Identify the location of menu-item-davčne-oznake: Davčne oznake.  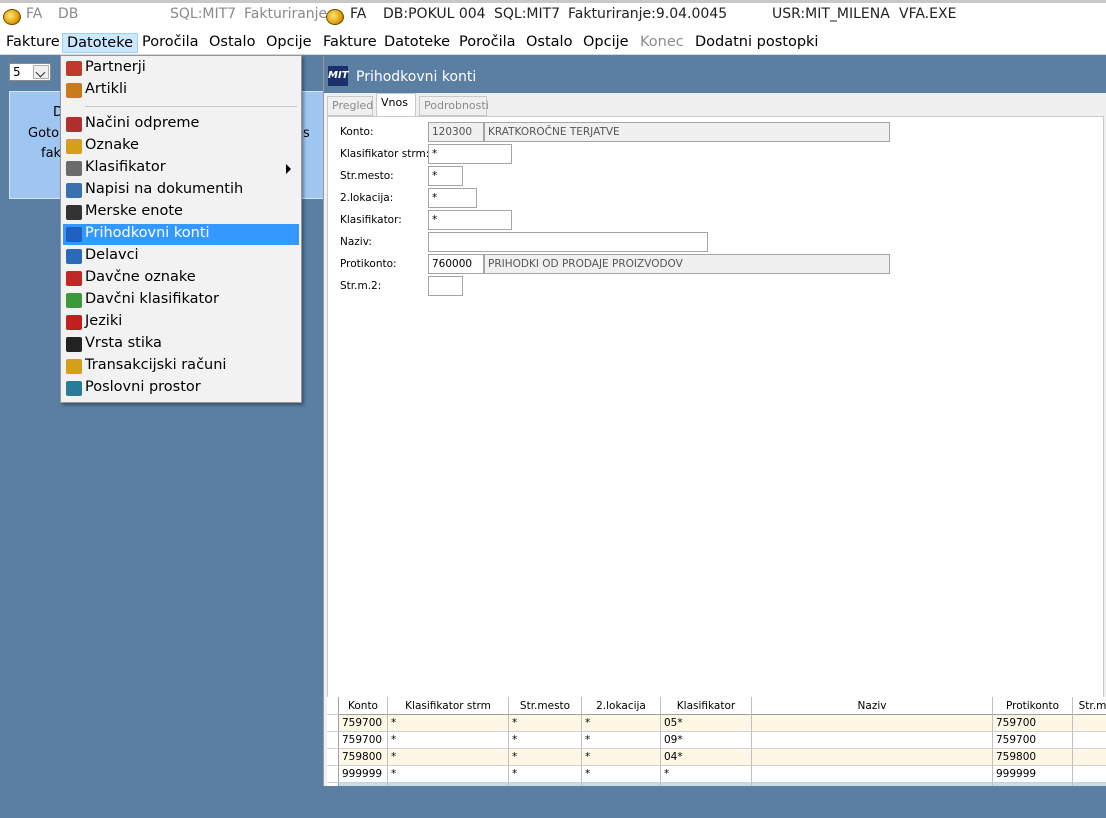
(181, 278).